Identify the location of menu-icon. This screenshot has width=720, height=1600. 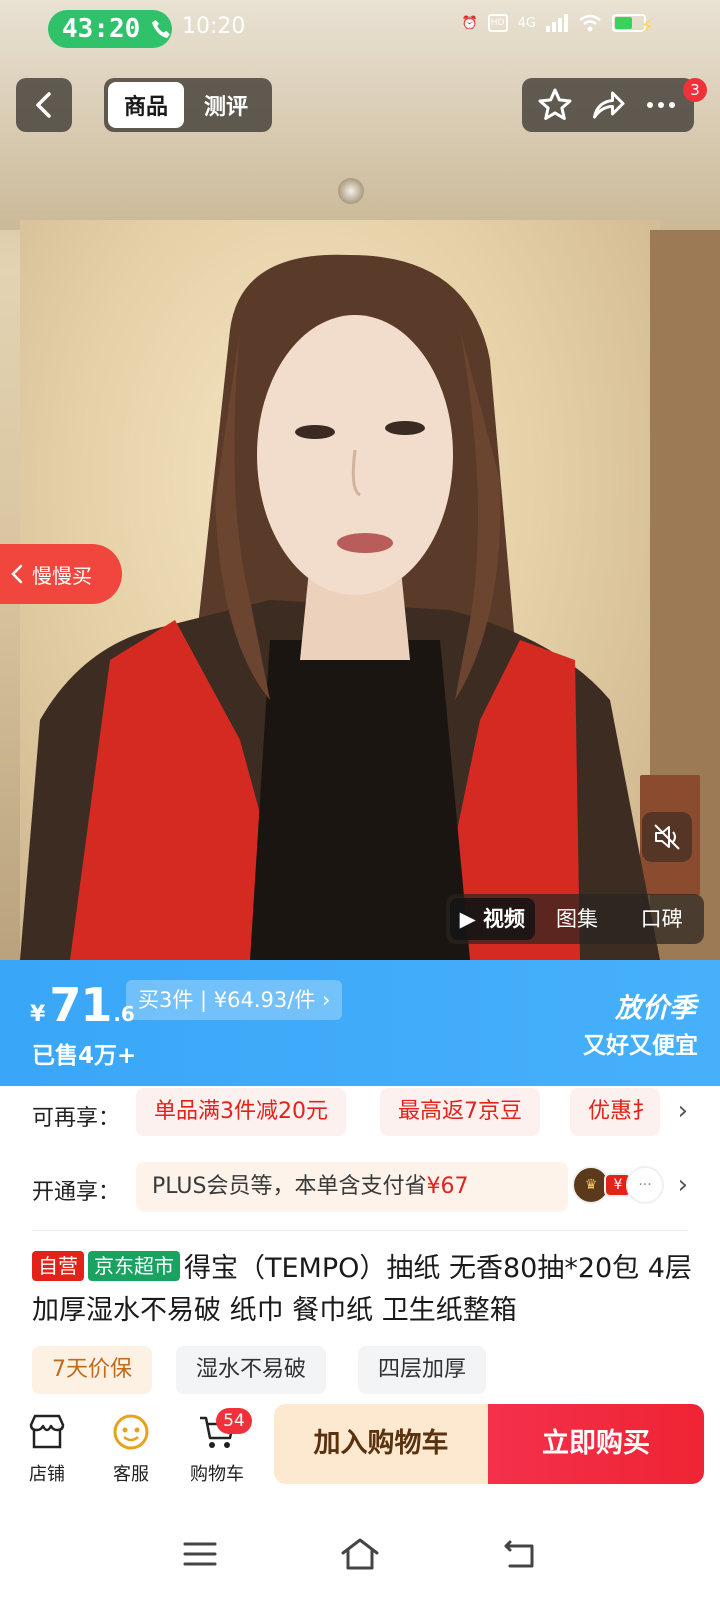
(200, 1554).